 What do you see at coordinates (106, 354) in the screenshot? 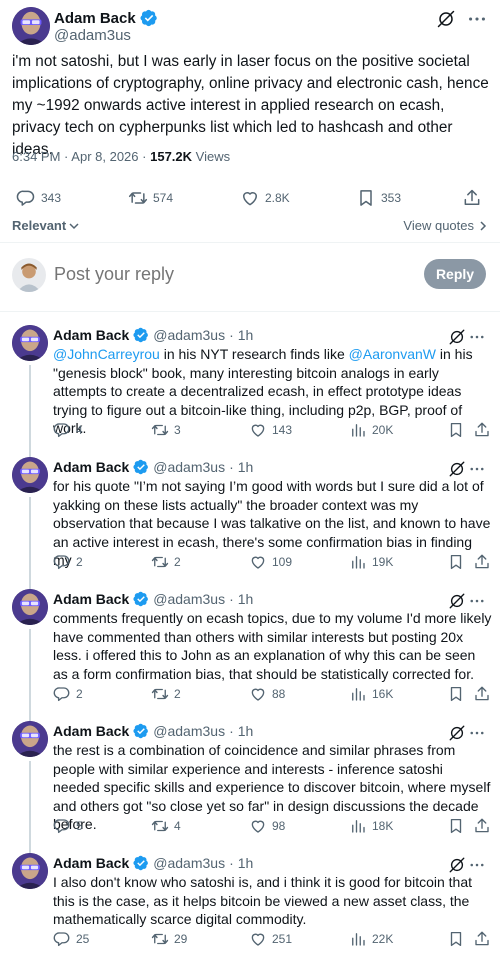
I see `mention-link: @JohnCarreyrou` at bounding box center [106, 354].